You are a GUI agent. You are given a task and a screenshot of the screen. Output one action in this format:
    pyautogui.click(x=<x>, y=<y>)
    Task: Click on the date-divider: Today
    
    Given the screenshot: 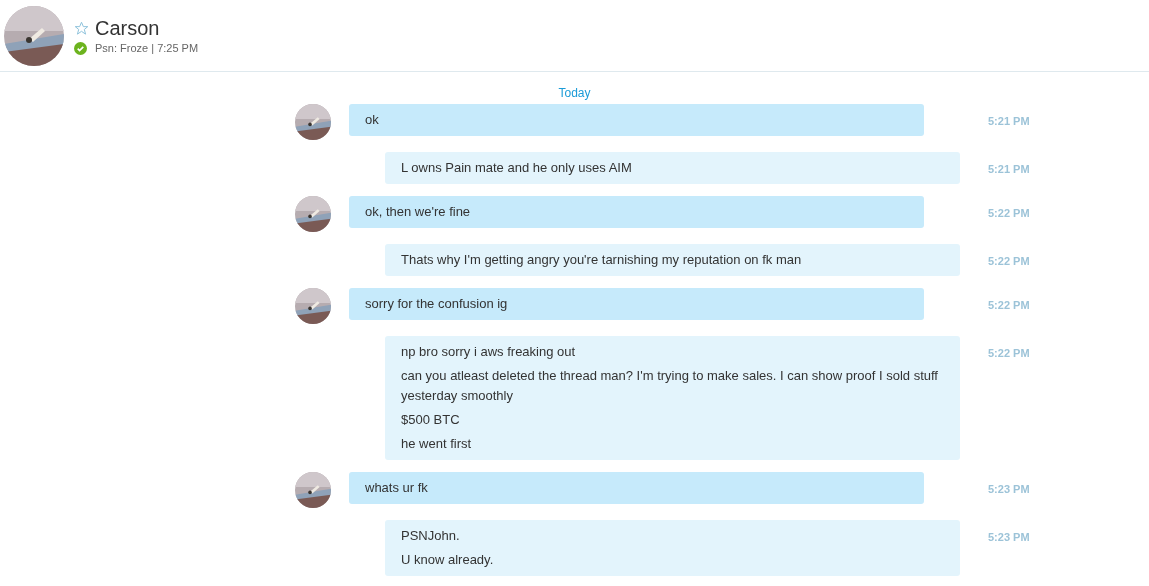 What is the action you would take?
    pyautogui.click(x=574, y=93)
    